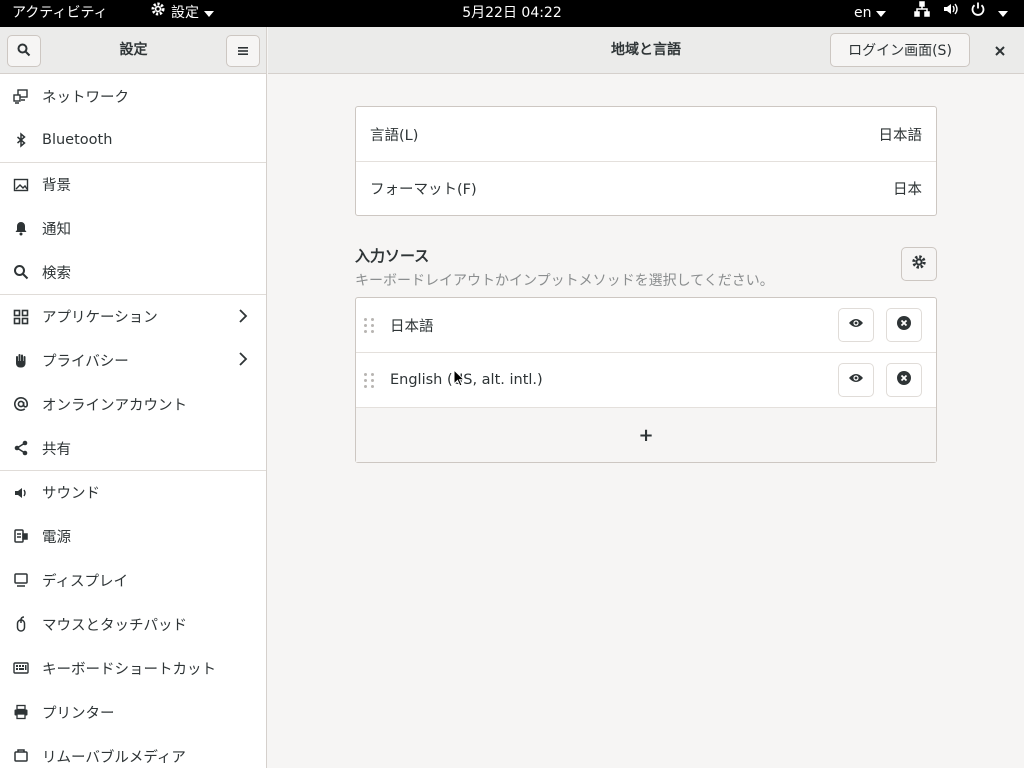 This screenshot has height=768, width=1024. Describe the element at coordinates (564, 281) in the screenshot. I see `input-sources-subtitle: キーボードレイアウトかインプットメソッドを選択してください。` at that location.